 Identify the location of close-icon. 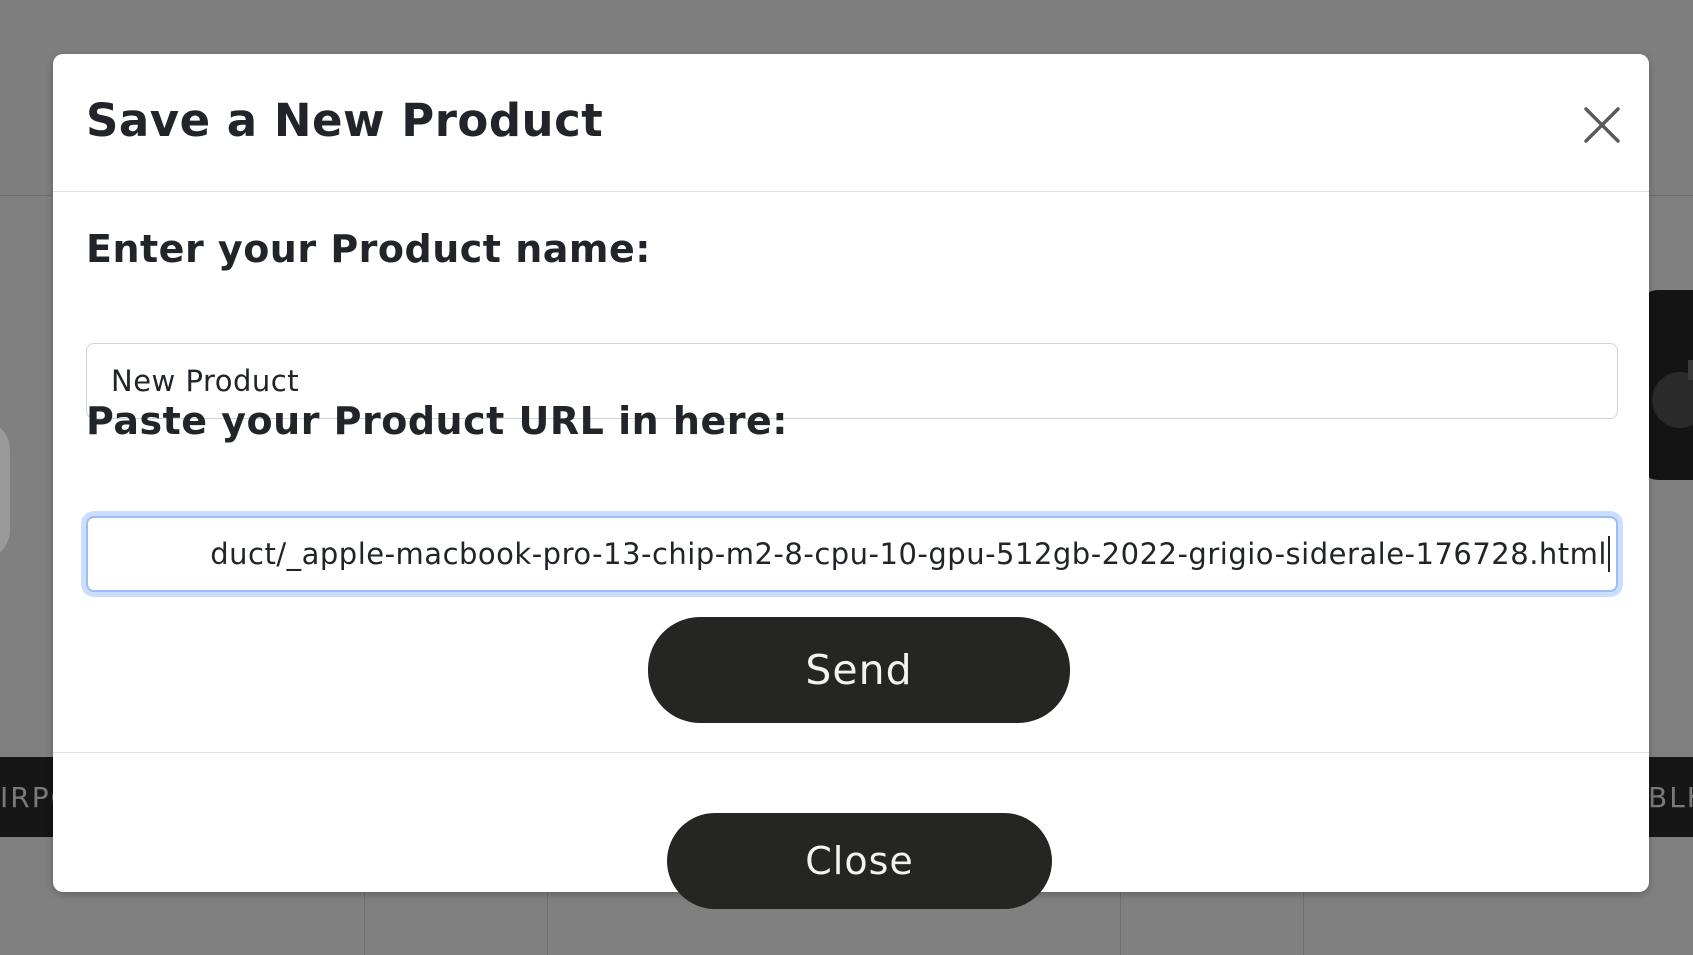
(1602, 125).